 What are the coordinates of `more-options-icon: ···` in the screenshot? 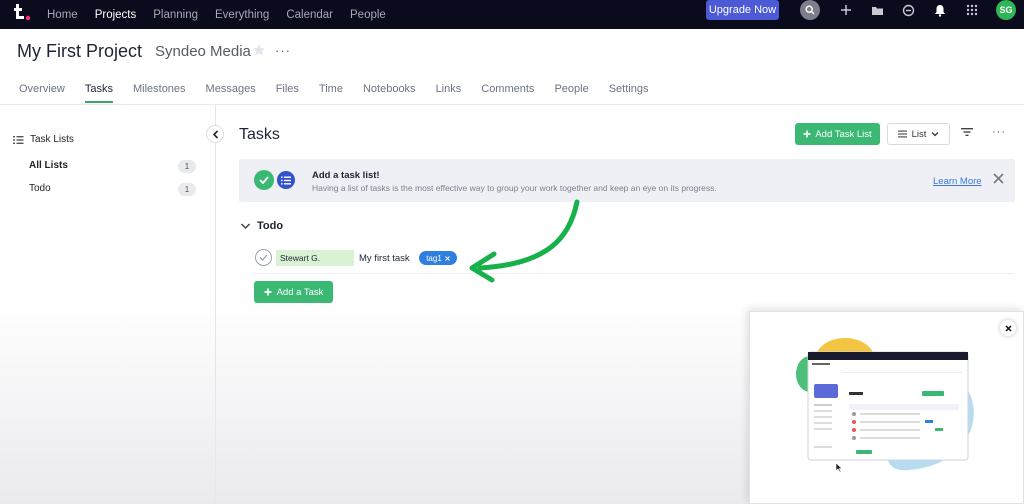 It's located at (999, 132).